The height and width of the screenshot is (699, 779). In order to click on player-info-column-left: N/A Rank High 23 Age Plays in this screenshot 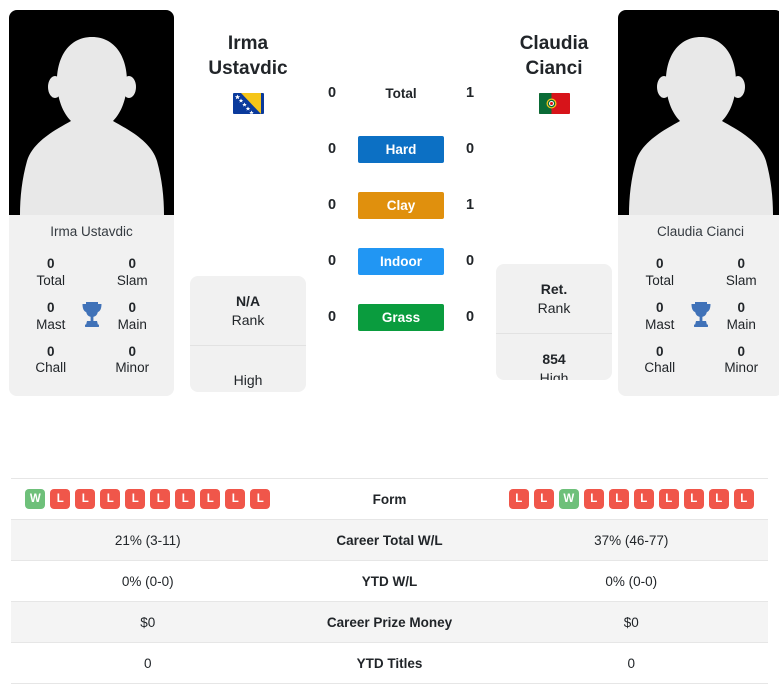, I will do `click(248, 334)`.